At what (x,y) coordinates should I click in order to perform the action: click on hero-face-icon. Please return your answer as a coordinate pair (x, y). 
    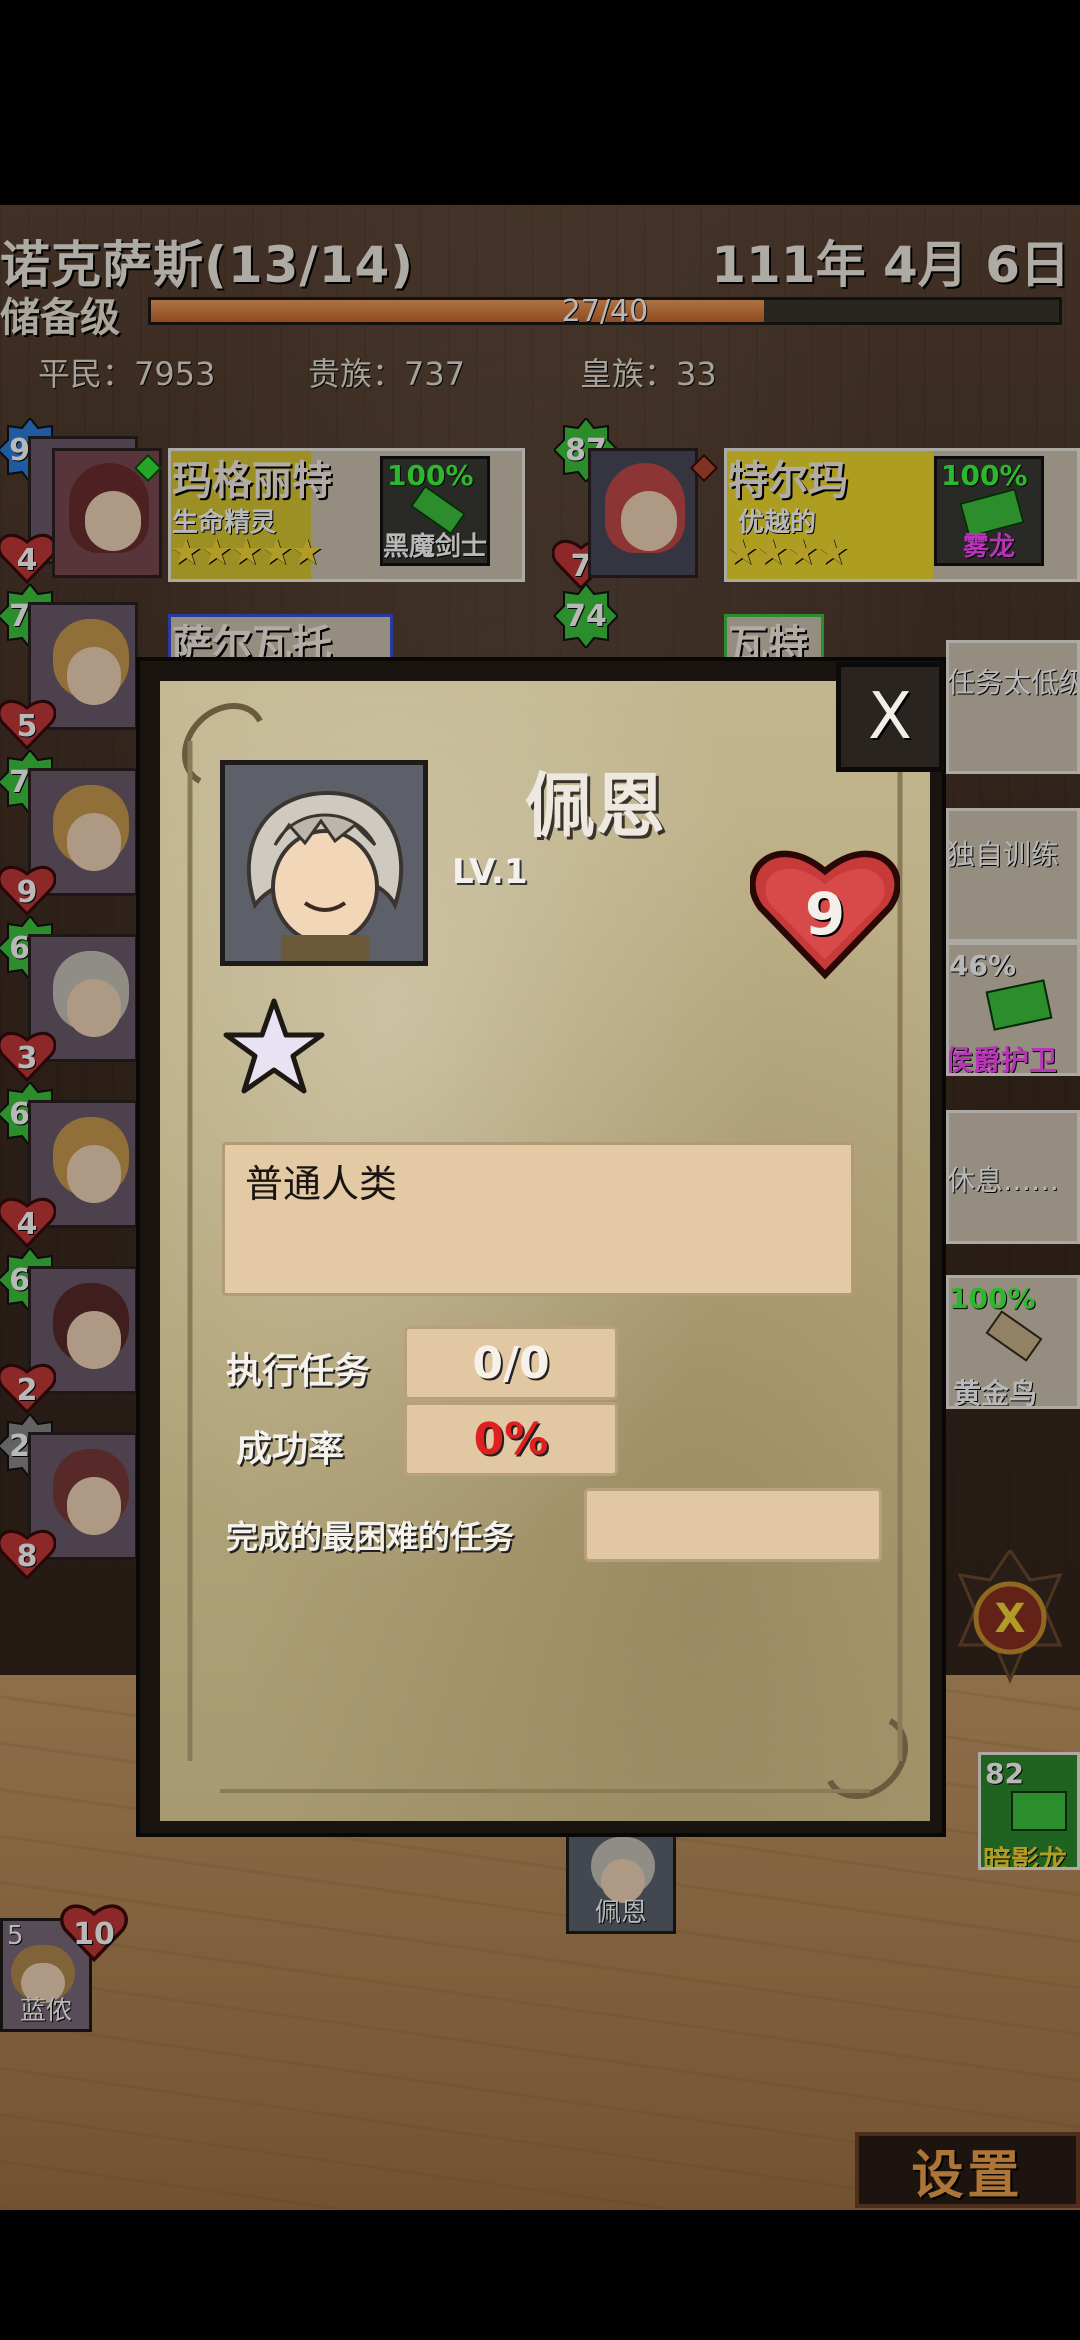
    Looking at the image, I should click on (324, 863).